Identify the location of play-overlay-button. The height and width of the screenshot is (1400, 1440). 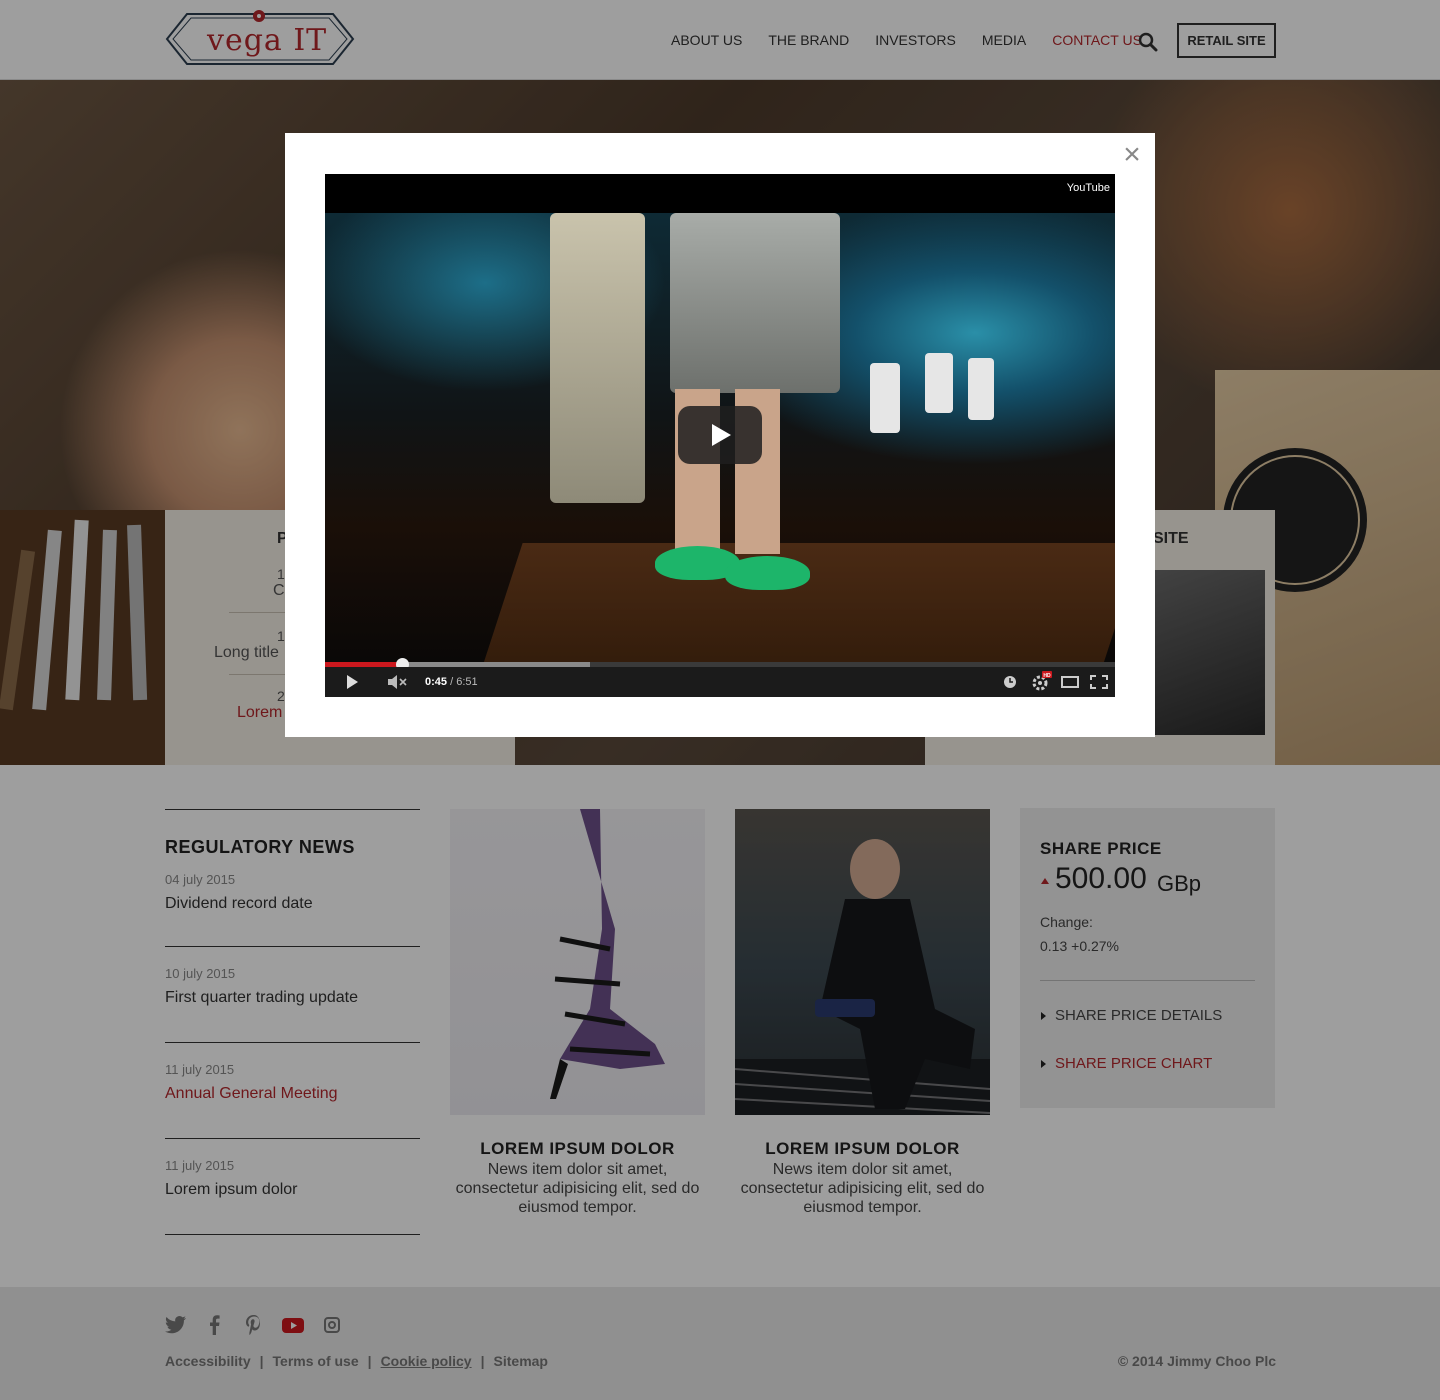
(720, 435).